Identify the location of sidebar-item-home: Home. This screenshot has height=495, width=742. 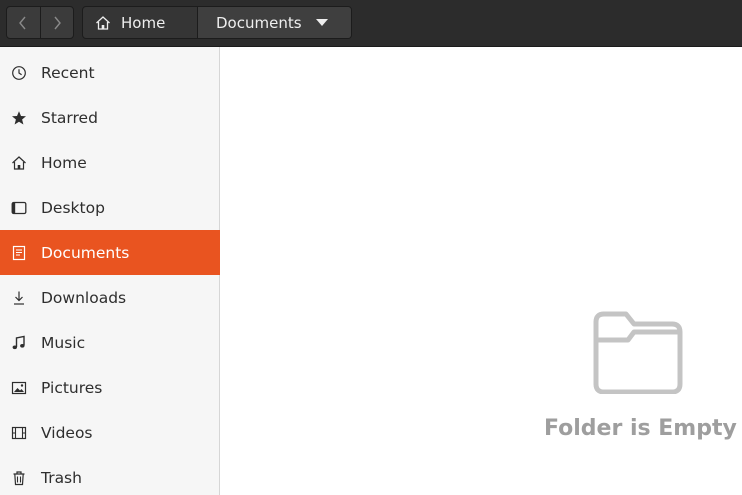
(110, 162).